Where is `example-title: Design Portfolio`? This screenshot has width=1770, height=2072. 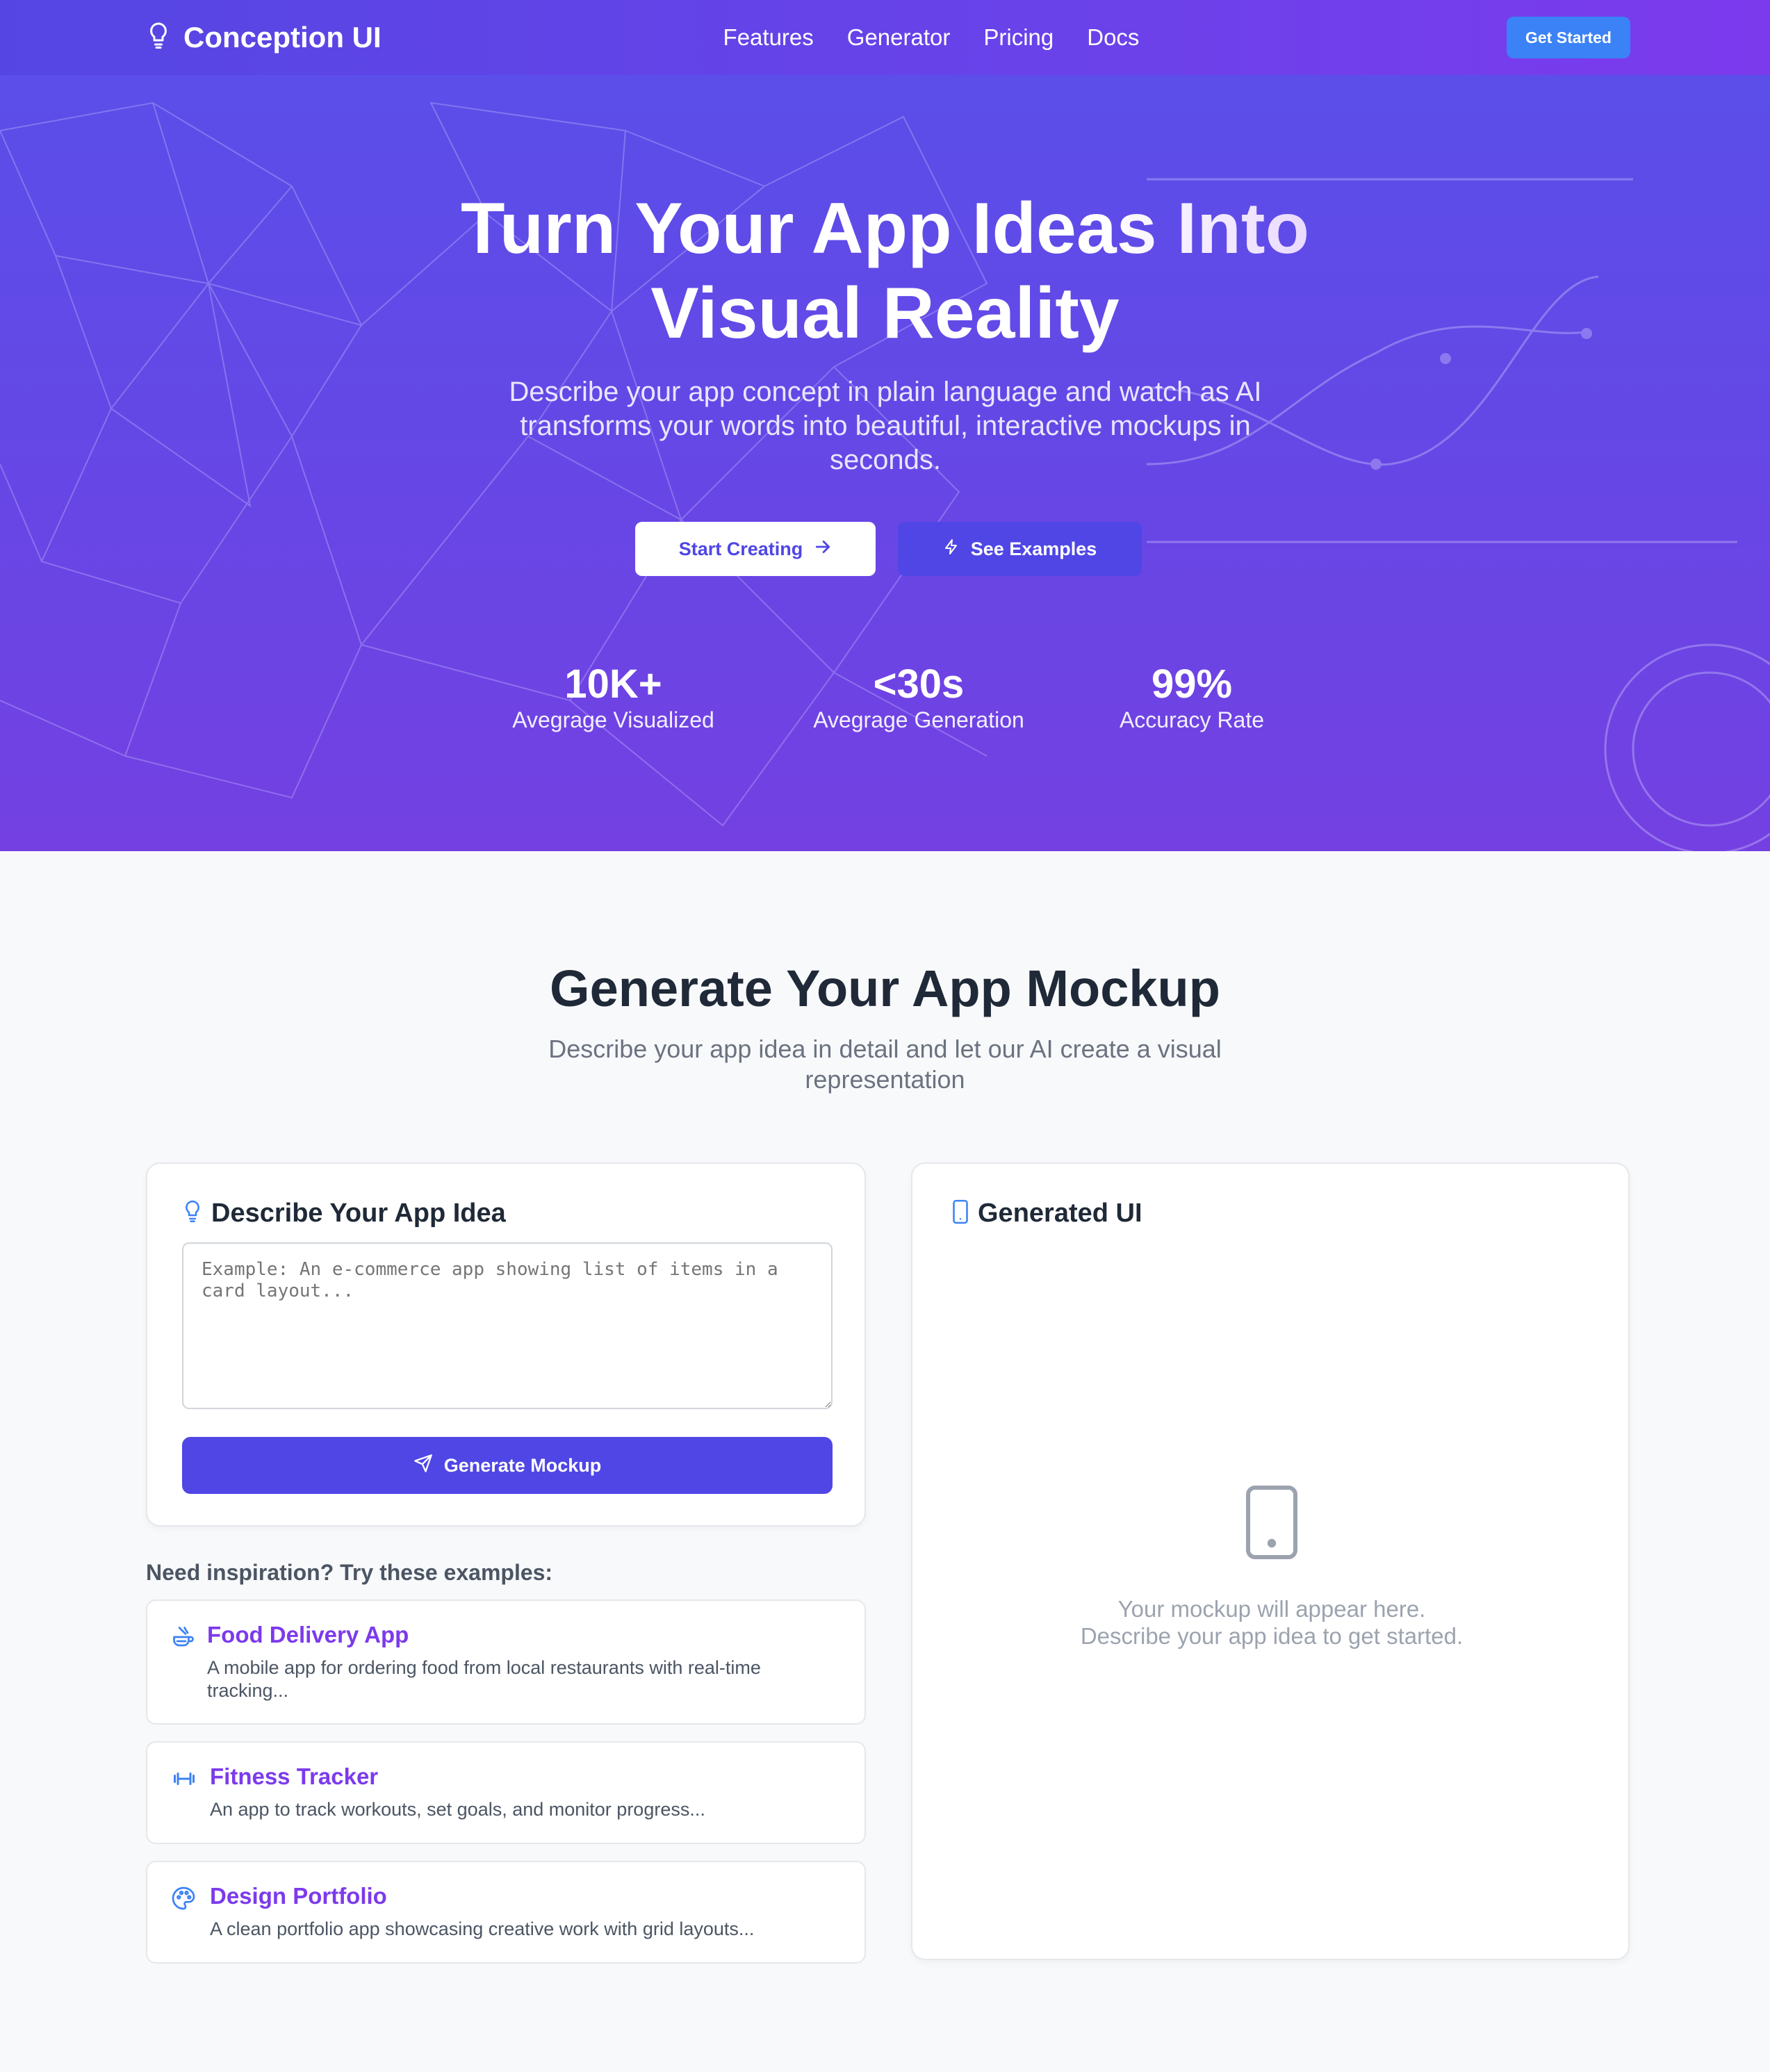
example-title: Design Portfolio is located at coordinates (299, 1896).